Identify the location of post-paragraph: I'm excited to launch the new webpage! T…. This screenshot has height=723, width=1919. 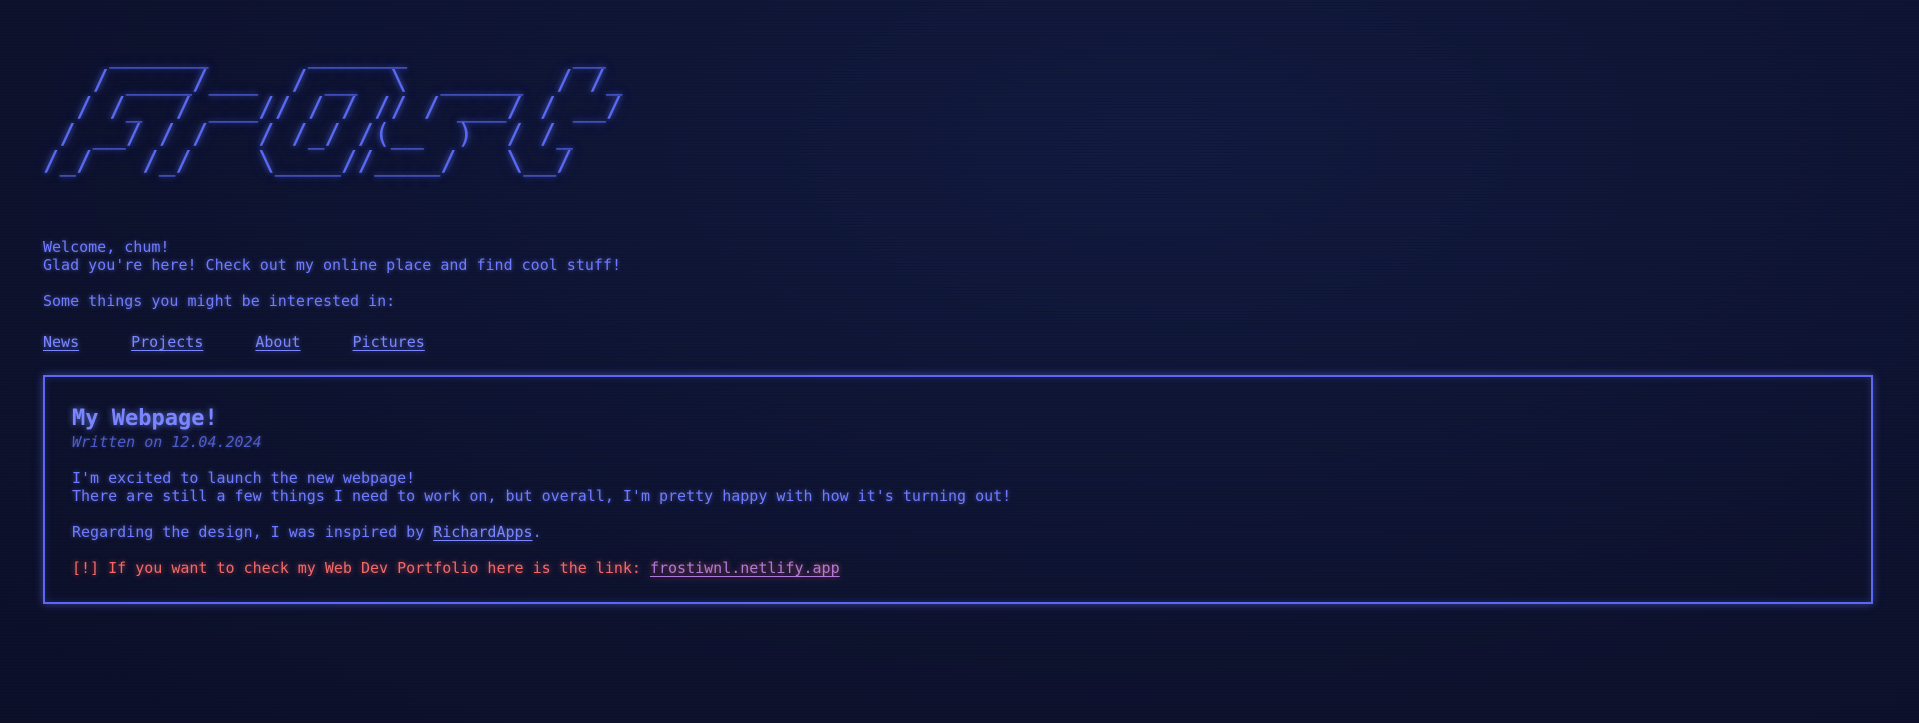
(541, 487).